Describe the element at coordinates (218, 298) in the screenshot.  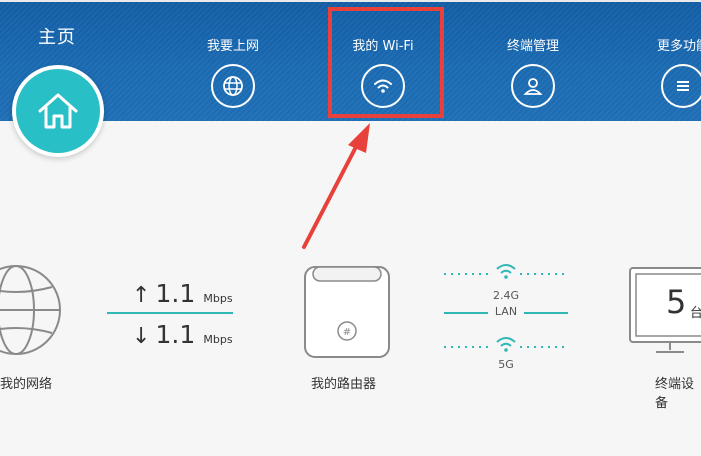
I see `upload-unit: Mbps` at that location.